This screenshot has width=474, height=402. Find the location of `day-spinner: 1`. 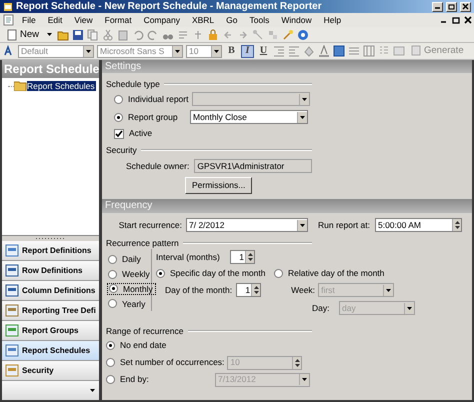

day-spinner: 1 is located at coordinates (249, 290).